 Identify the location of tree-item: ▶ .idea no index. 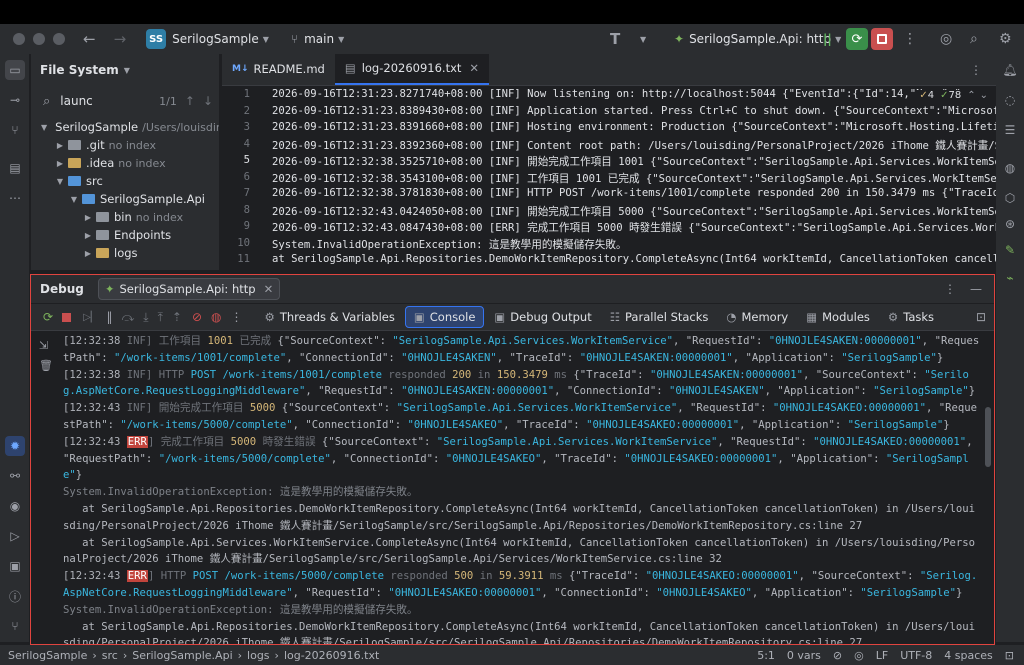
(125, 163).